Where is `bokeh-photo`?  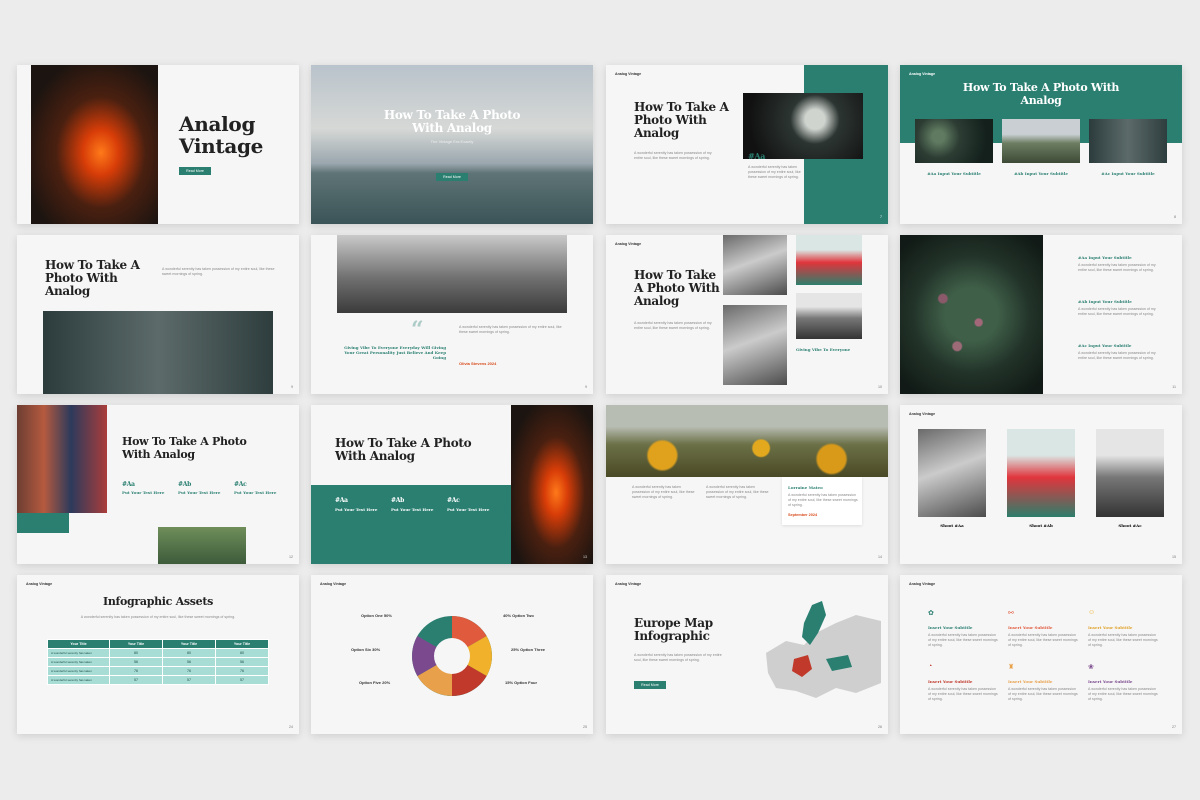 bokeh-photo is located at coordinates (971, 314).